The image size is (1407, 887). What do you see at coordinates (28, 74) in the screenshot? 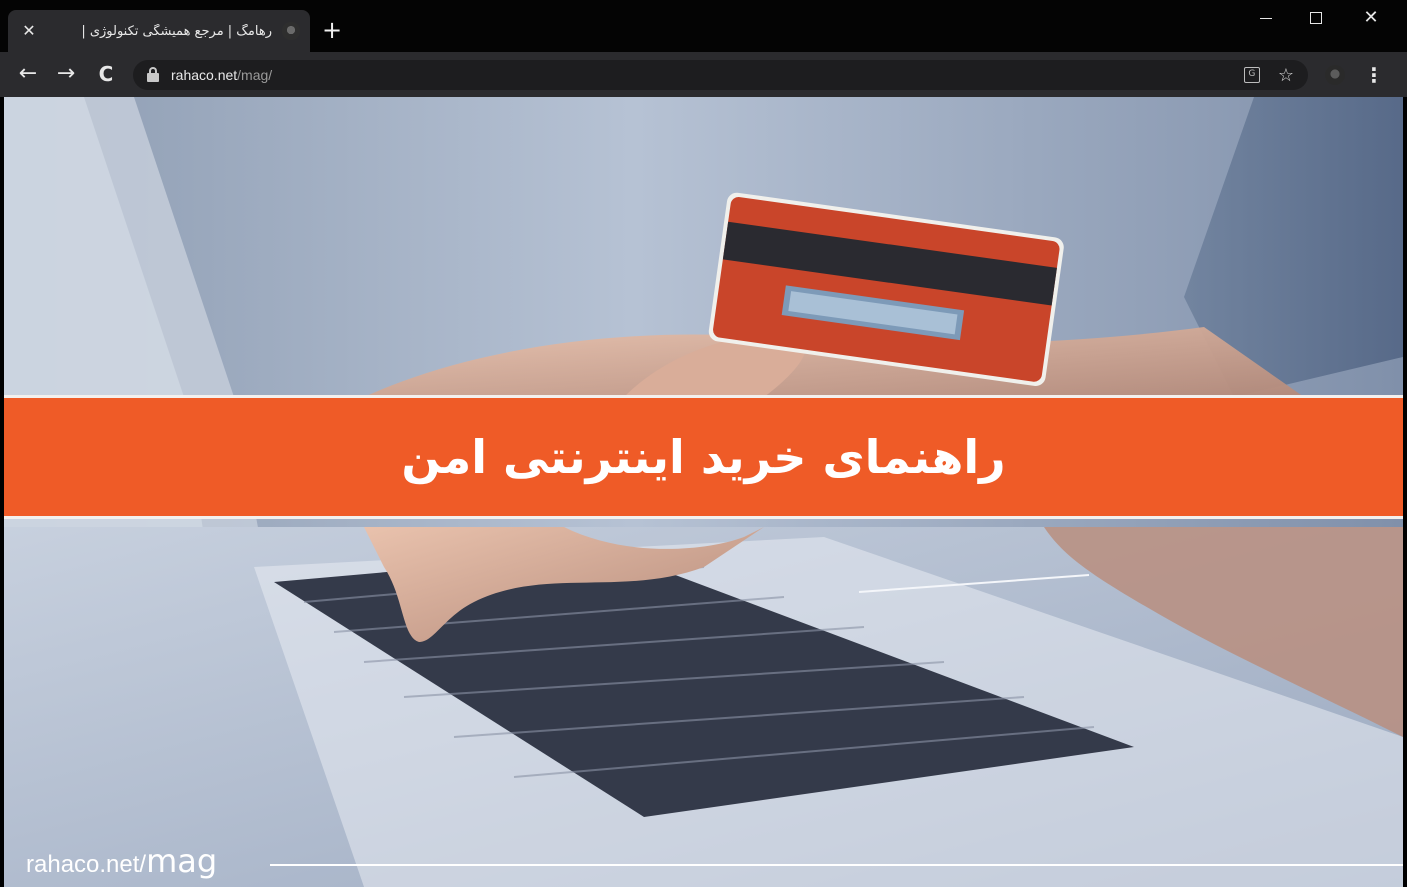
I see `back-button: ←` at bounding box center [28, 74].